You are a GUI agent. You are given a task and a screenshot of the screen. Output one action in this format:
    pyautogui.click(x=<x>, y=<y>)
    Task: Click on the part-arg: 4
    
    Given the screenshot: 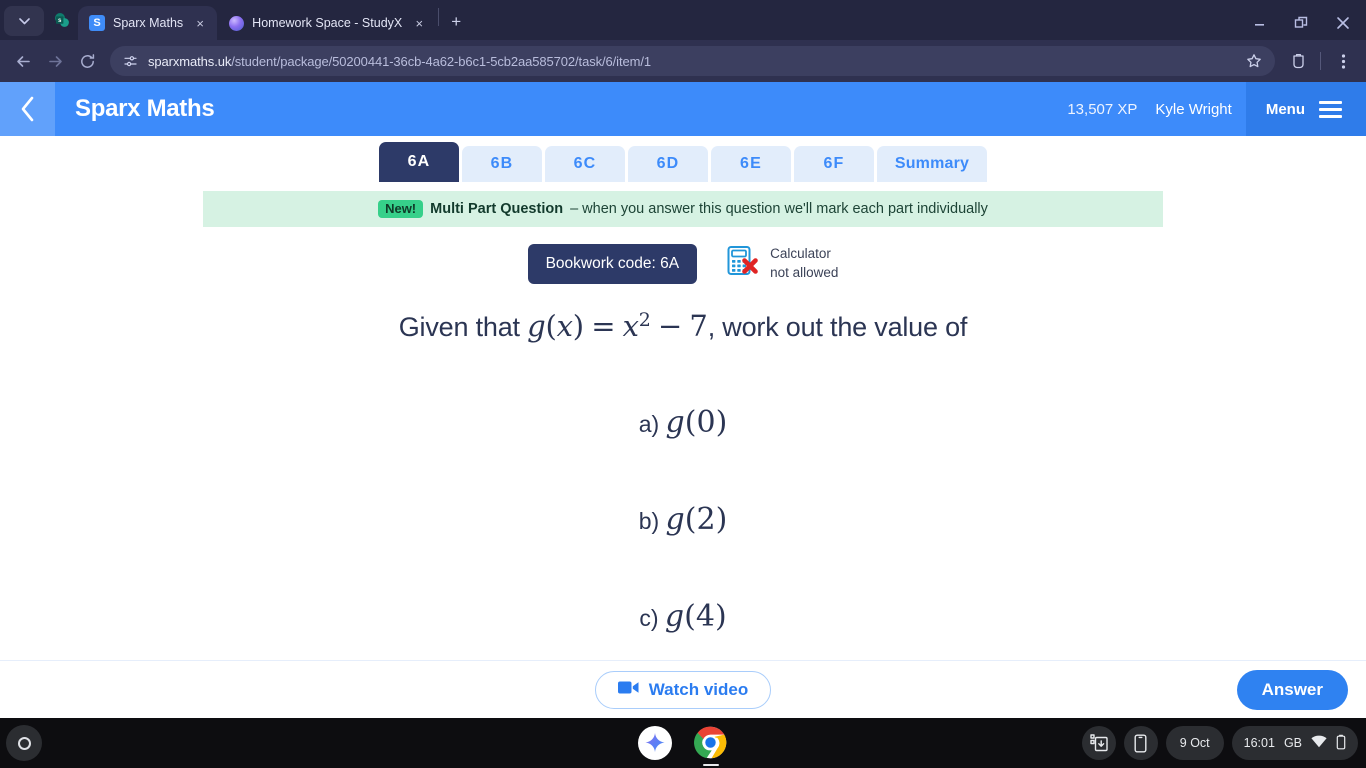 What is the action you would take?
    pyautogui.click(x=705, y=616)
    